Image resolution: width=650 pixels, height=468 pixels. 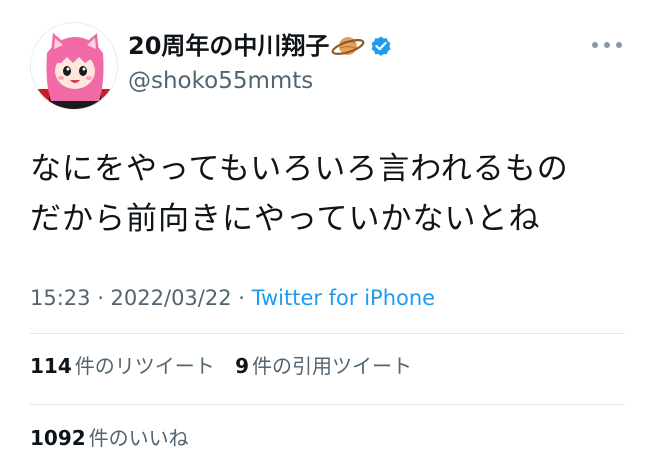 What do you see at coordinates (138, 438) in the screenshot?
I see `likes-label: 件のいいね` at bounding box center [138, 438].